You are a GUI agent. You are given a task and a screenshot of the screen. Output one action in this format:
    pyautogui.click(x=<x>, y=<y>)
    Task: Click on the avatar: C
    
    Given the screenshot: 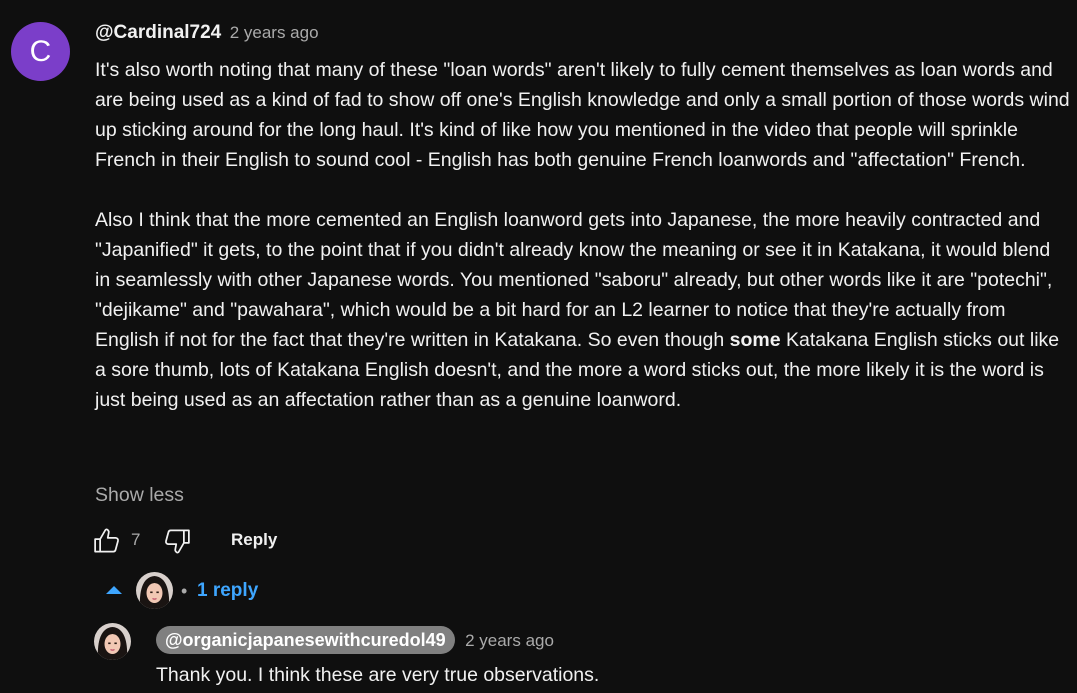 What is the action you would take?
    pyautogui.click(x=40, y=51)
    